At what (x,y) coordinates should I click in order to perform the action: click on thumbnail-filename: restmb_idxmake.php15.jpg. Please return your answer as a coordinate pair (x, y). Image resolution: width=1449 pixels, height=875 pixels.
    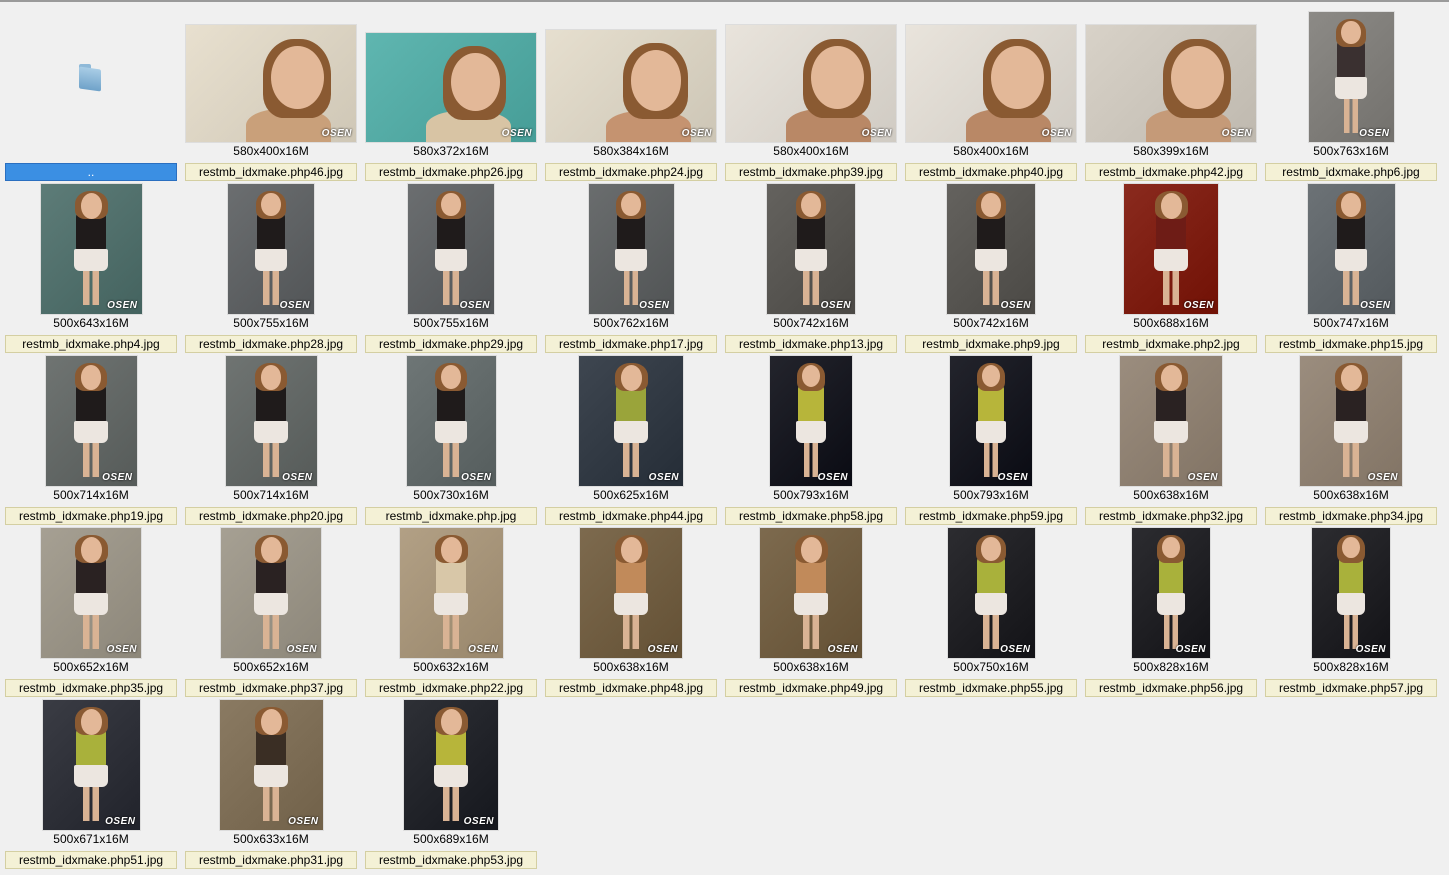
    Looking at the image, I should click on (1351, 344).